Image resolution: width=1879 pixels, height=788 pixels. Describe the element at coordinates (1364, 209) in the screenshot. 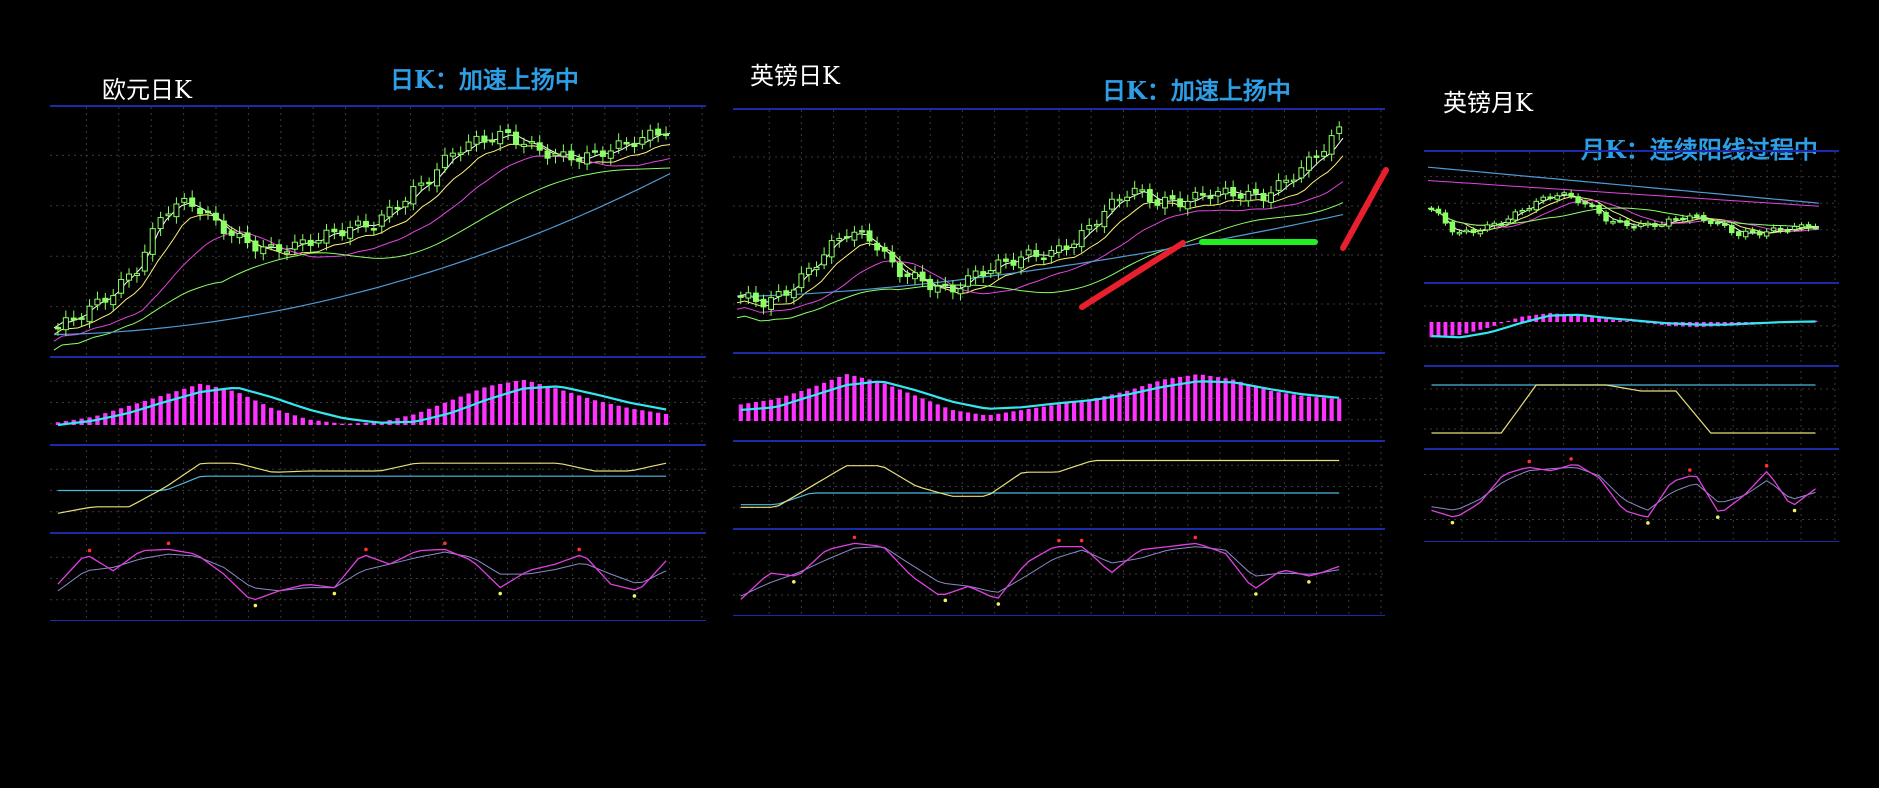

I see `red-trend-stroke-right` at that location.